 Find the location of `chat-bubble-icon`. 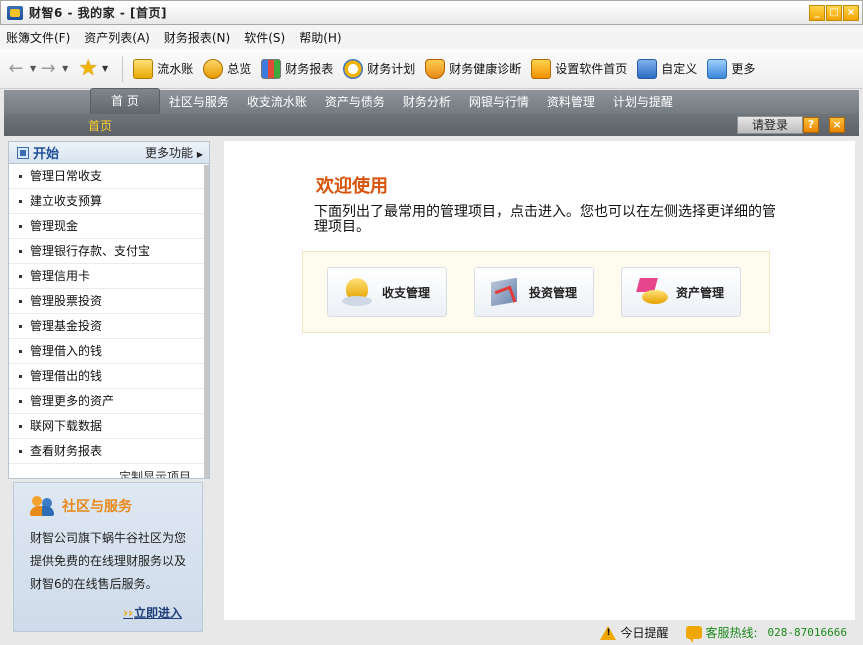

chat-bubble-icon is located at coordinates (694, 634).